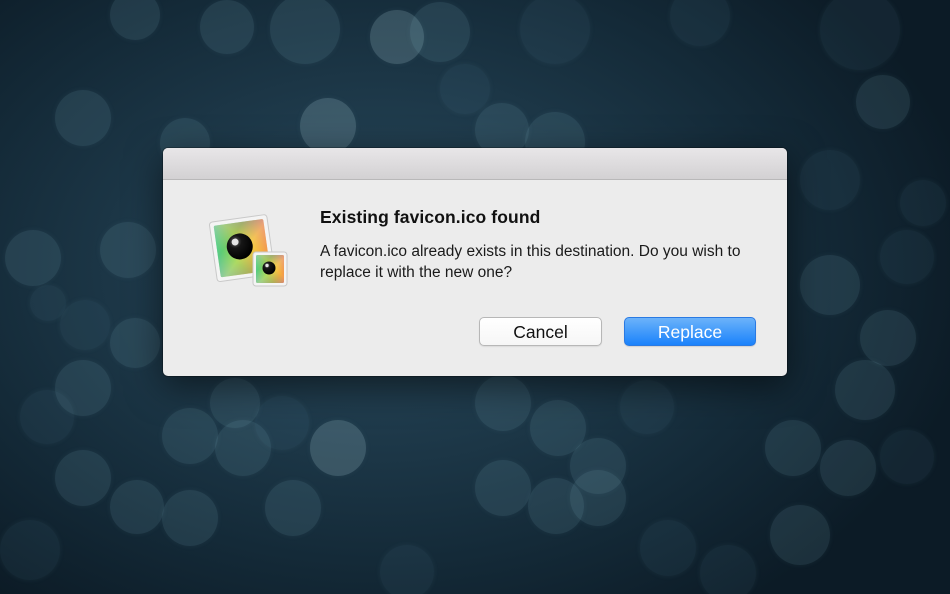  What do you see at coordinates (690, 331) in the screenshot?
I see `replace-button: Replace` at bounding box center [690, 331].